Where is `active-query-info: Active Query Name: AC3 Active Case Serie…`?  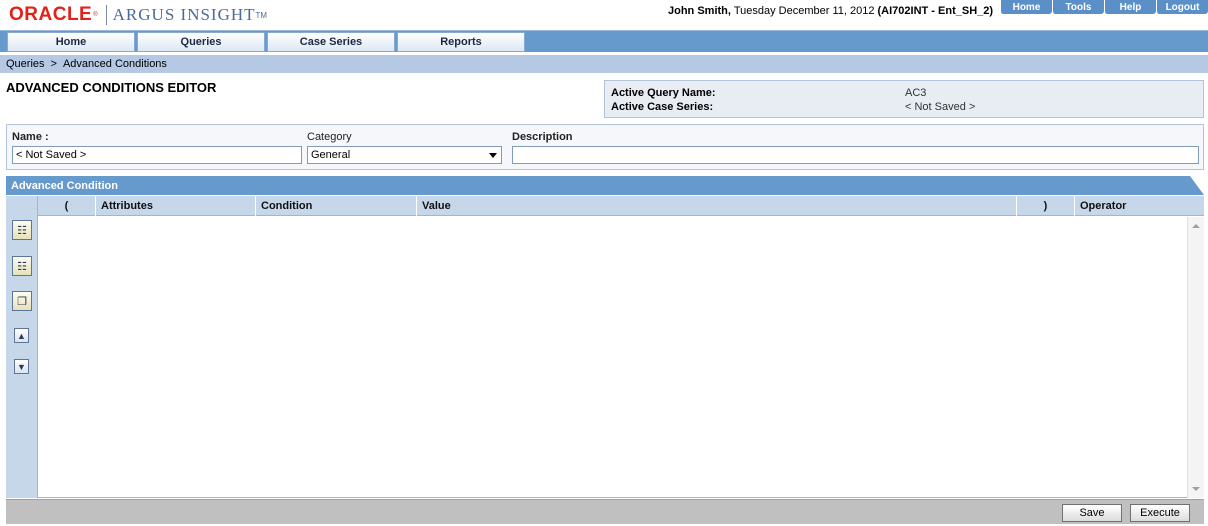 active-query-info: Active Query Name: AC3 Active Case Serie… is located at coordinates (904, 99).